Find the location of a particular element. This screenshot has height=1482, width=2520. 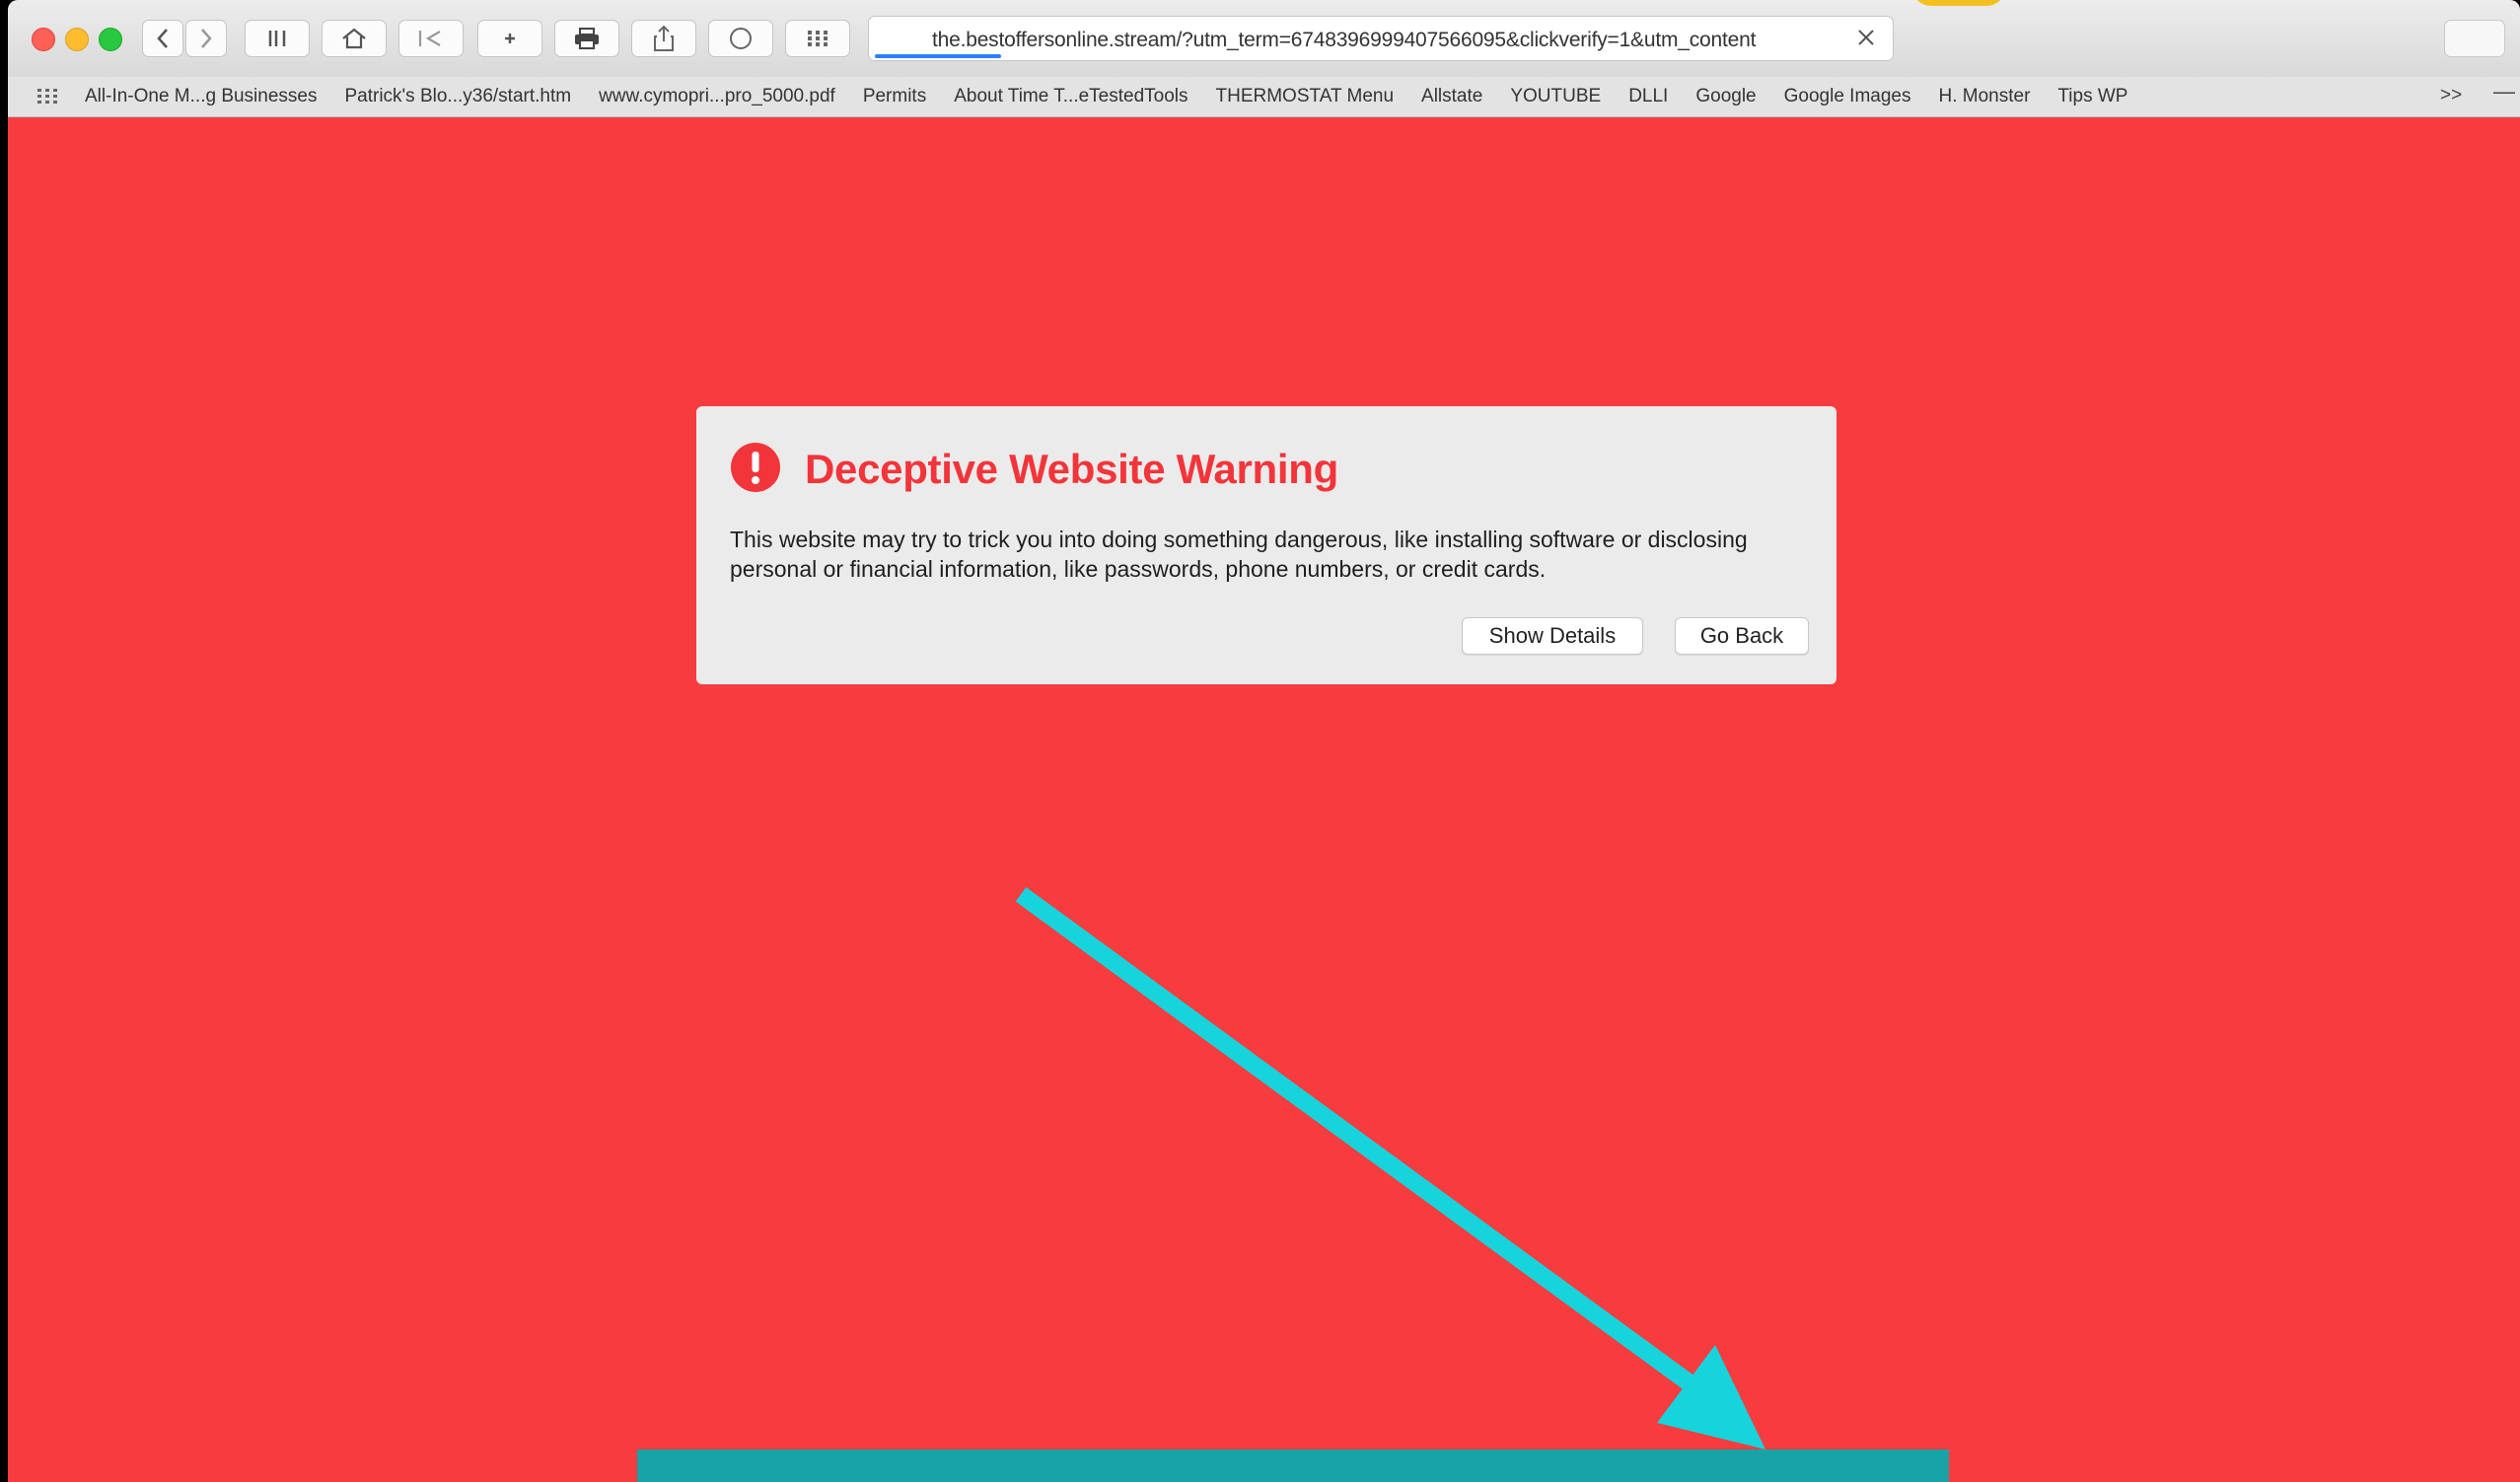

bookmark-item: Google is located at coordinates (1725, 97).